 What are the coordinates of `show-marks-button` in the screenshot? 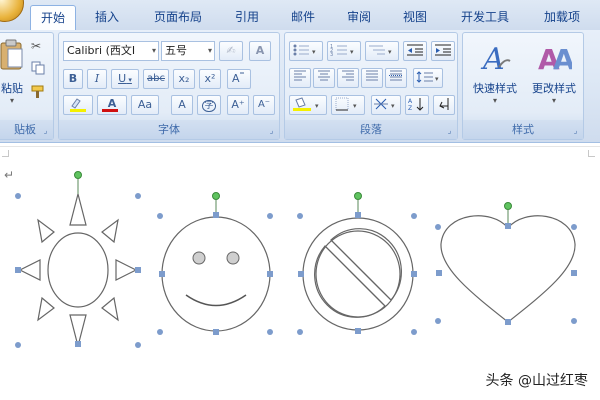 It's located at (444, 105).